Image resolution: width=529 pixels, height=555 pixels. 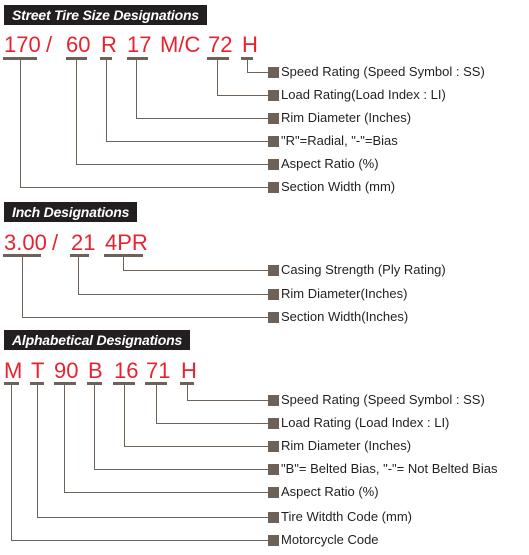 I want to click on label-rim-diameter: Rim Diameter(Inches), so click(x=344, y=293).